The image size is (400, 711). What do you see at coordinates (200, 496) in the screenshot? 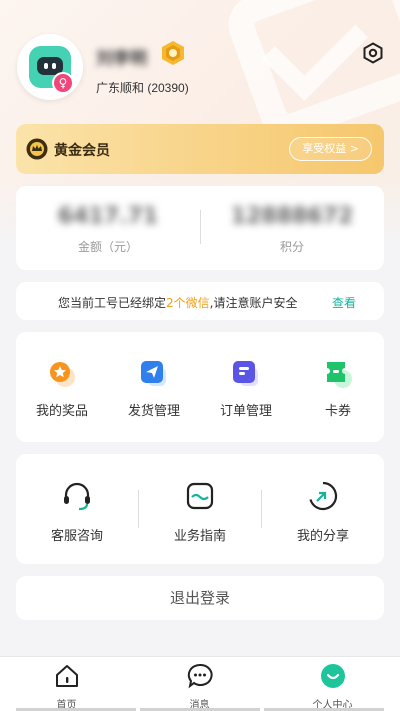
I see `guide-icon` at bounding box center [200, 496].